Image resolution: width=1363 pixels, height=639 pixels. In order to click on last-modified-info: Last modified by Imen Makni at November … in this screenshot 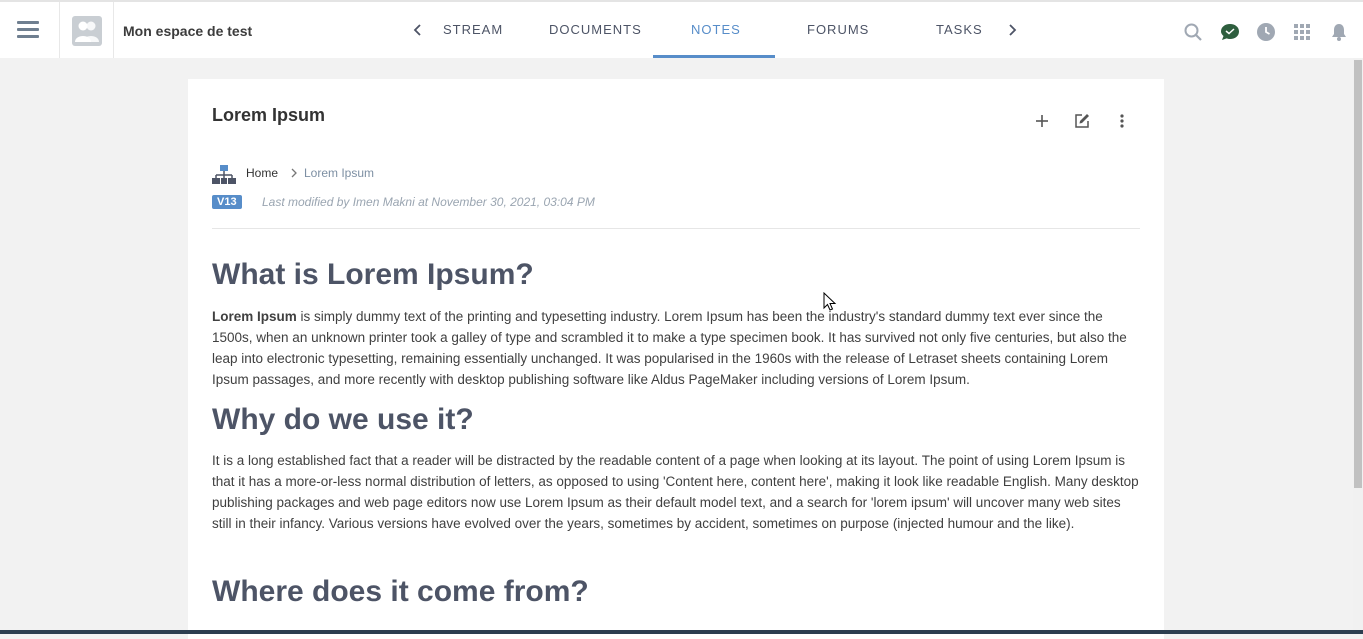, I will do `click(428, 202)`.